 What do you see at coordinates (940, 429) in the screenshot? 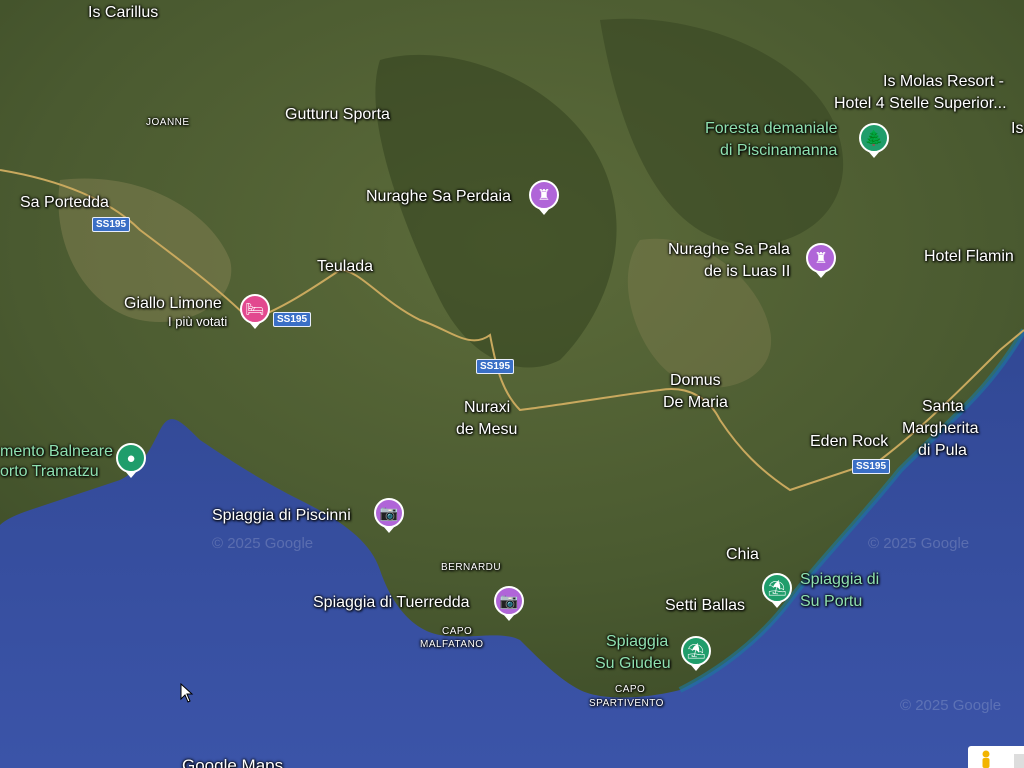
I see `place-santa-line2: Margherita` at bounding box center [940, 429].